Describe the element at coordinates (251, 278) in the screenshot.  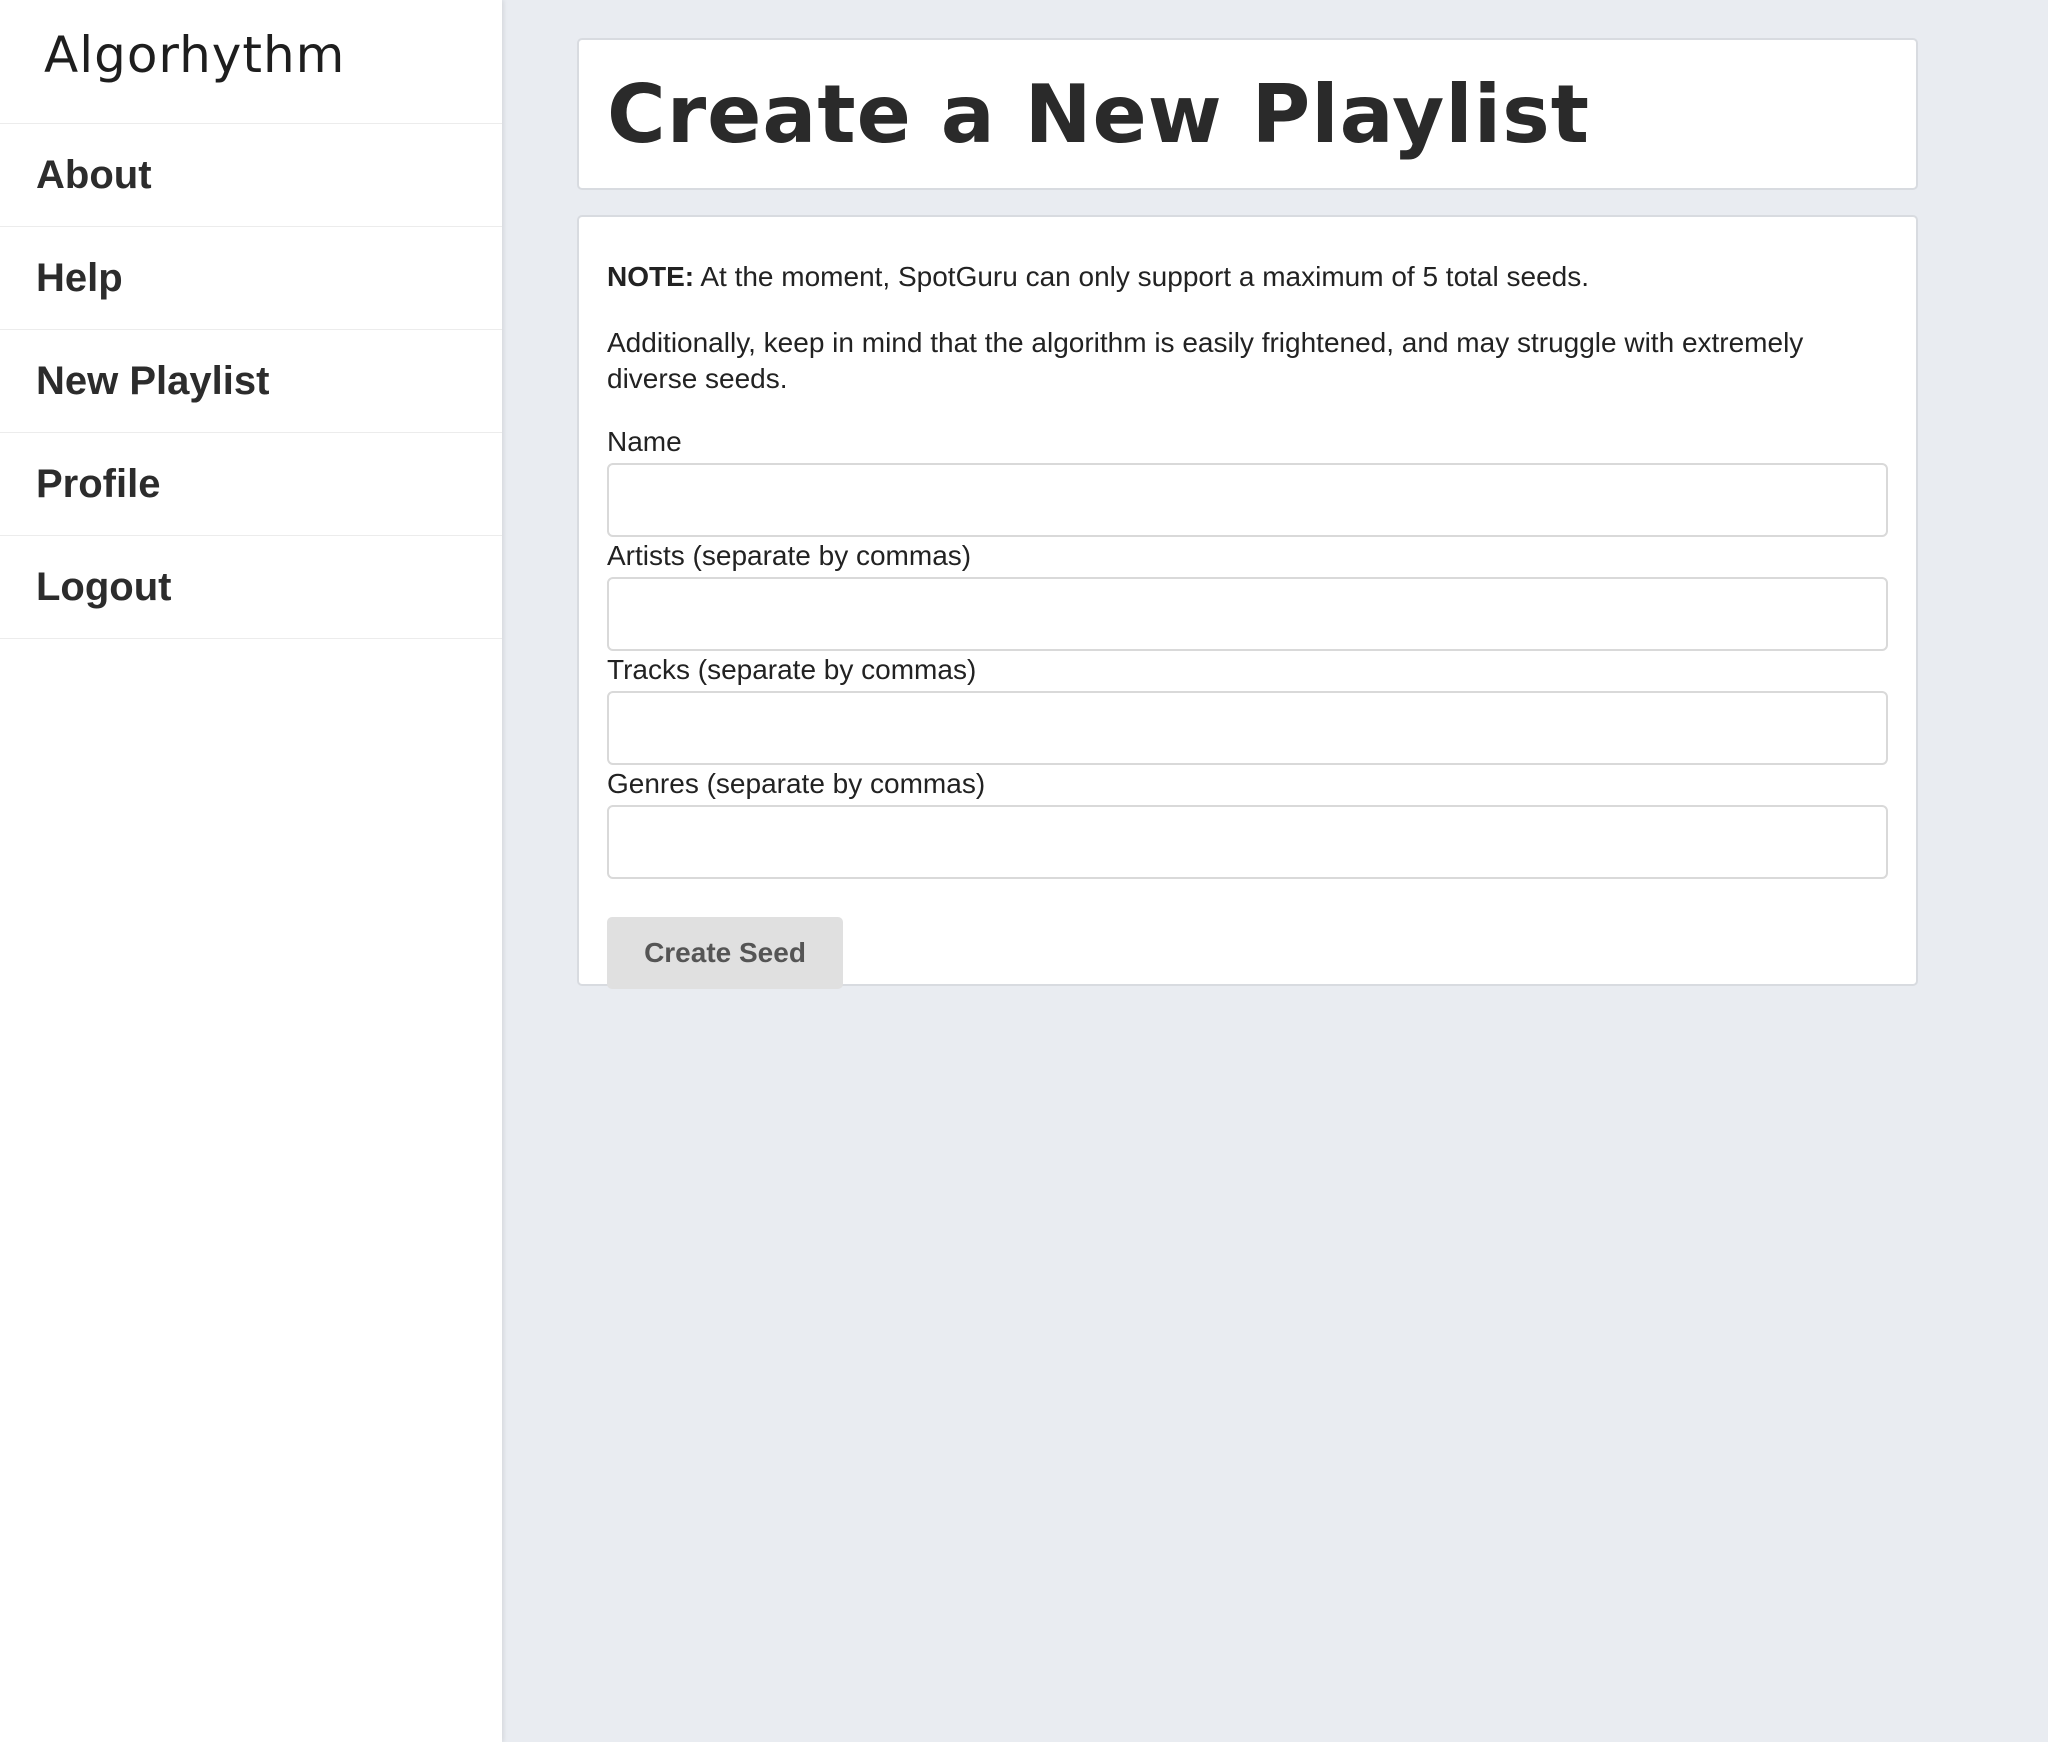
I see `sidebar-item-help: Help` at that location.